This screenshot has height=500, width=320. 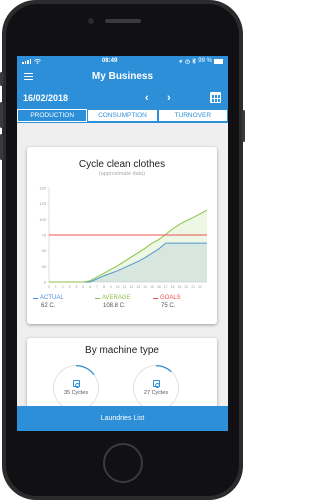 I want to click on y-tick-label: 100, so click(x=42, y=219).